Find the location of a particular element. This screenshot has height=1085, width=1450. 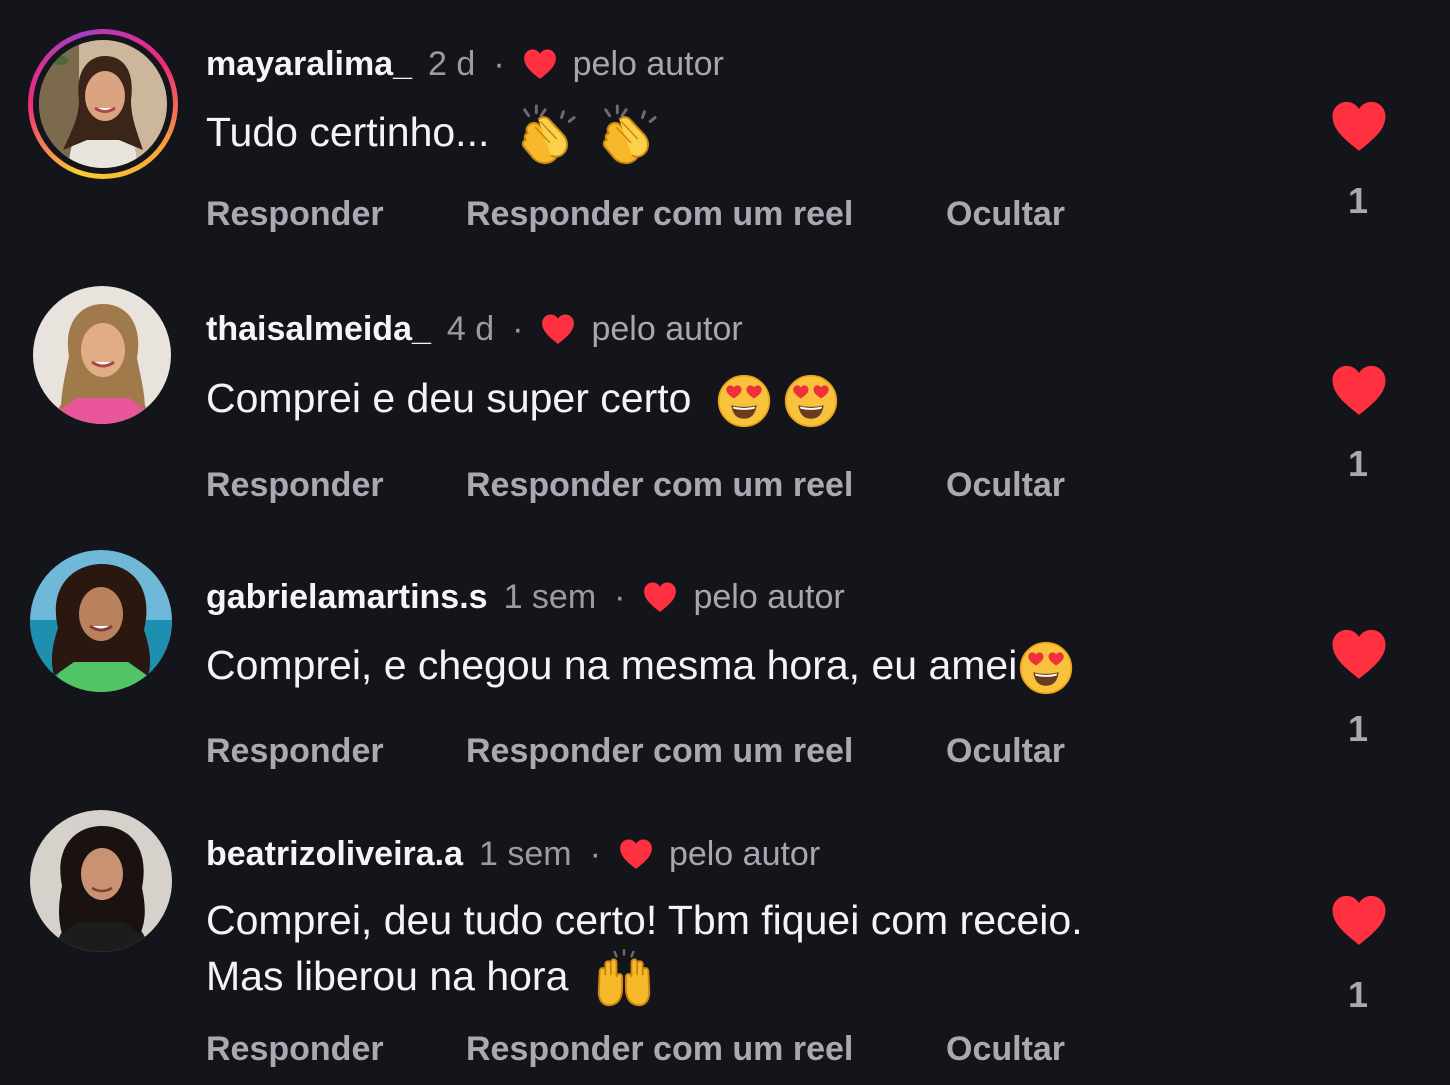

like-heart-icon is located at coordinates (1359, 920).